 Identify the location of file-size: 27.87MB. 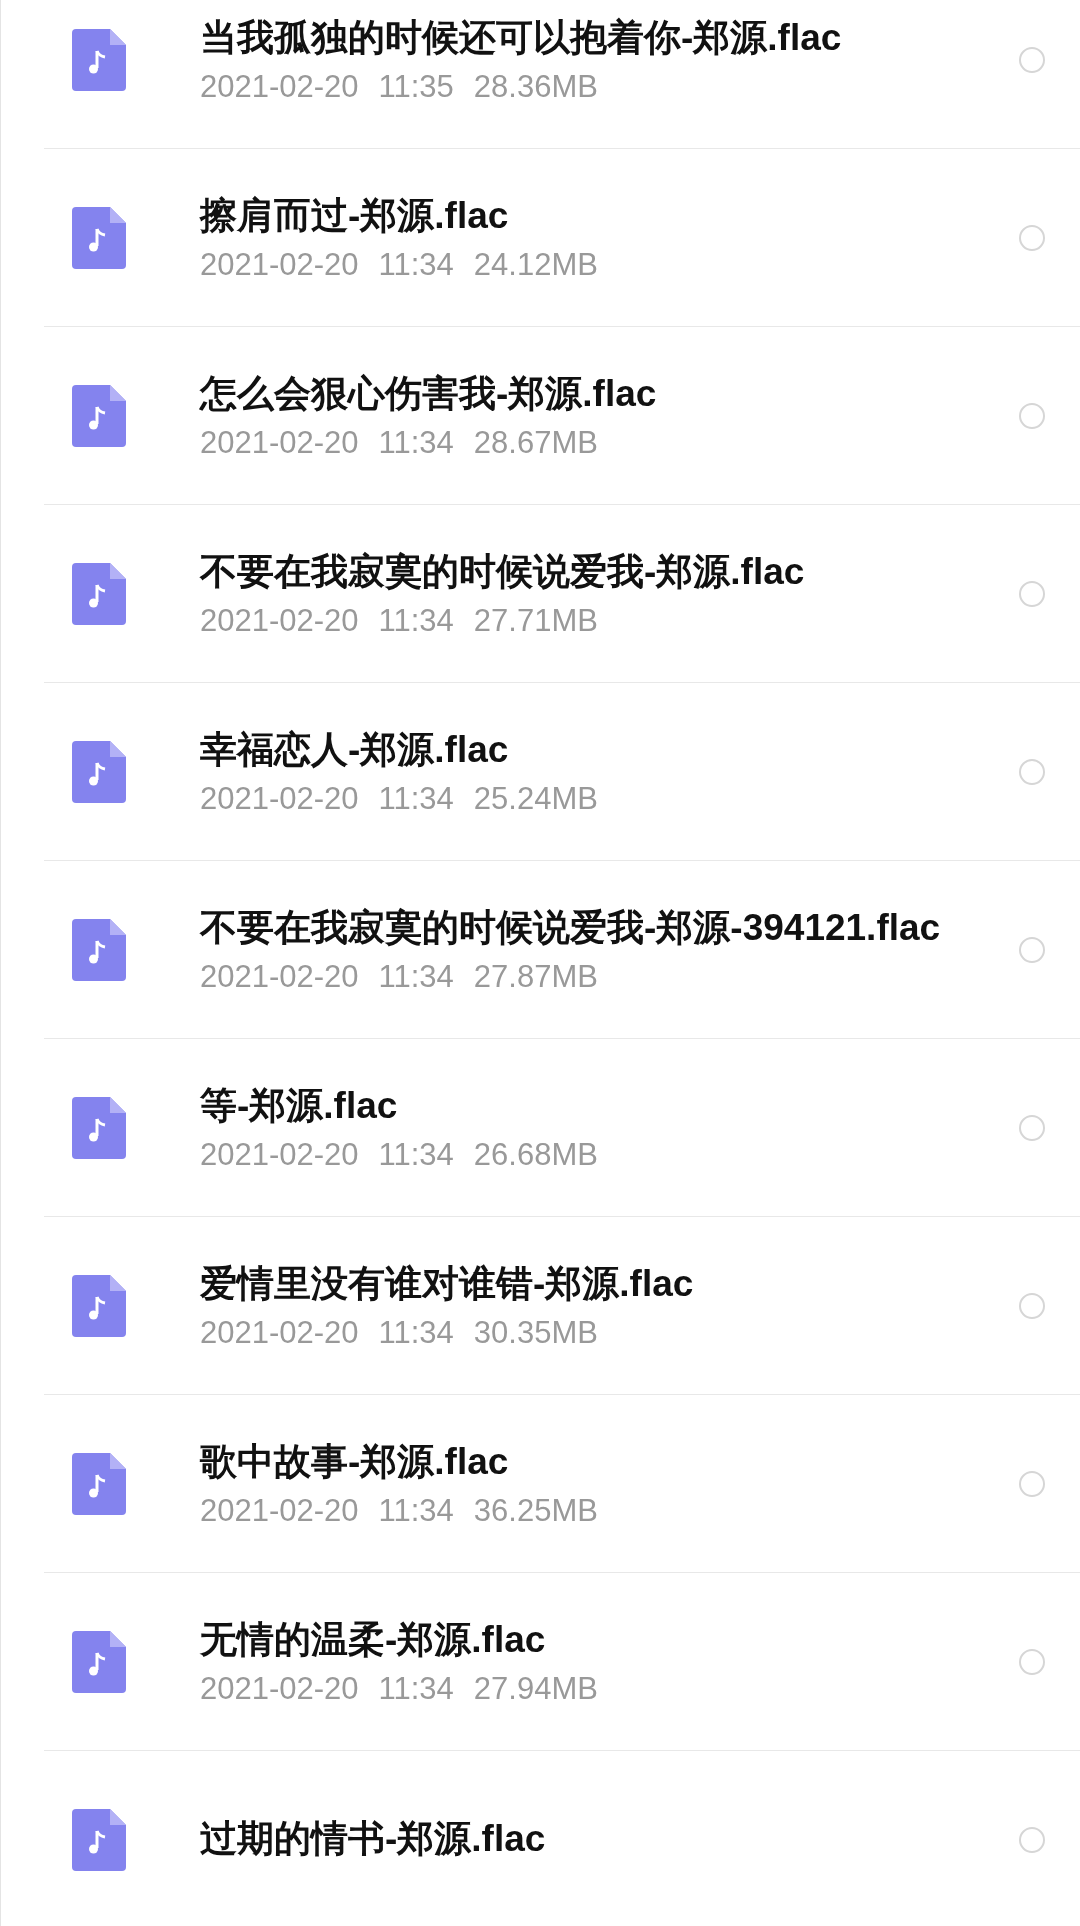
(535, 976).